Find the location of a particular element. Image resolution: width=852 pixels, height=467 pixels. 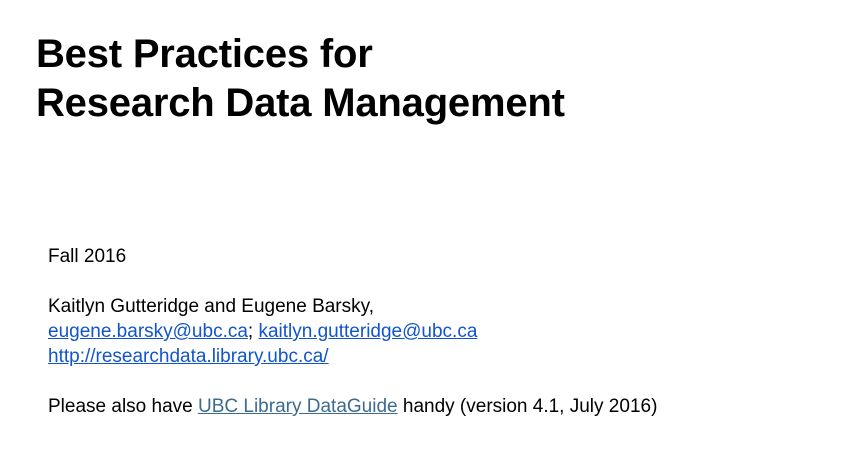

term-text: Fall 2016 is located at coordinates (87, 256).